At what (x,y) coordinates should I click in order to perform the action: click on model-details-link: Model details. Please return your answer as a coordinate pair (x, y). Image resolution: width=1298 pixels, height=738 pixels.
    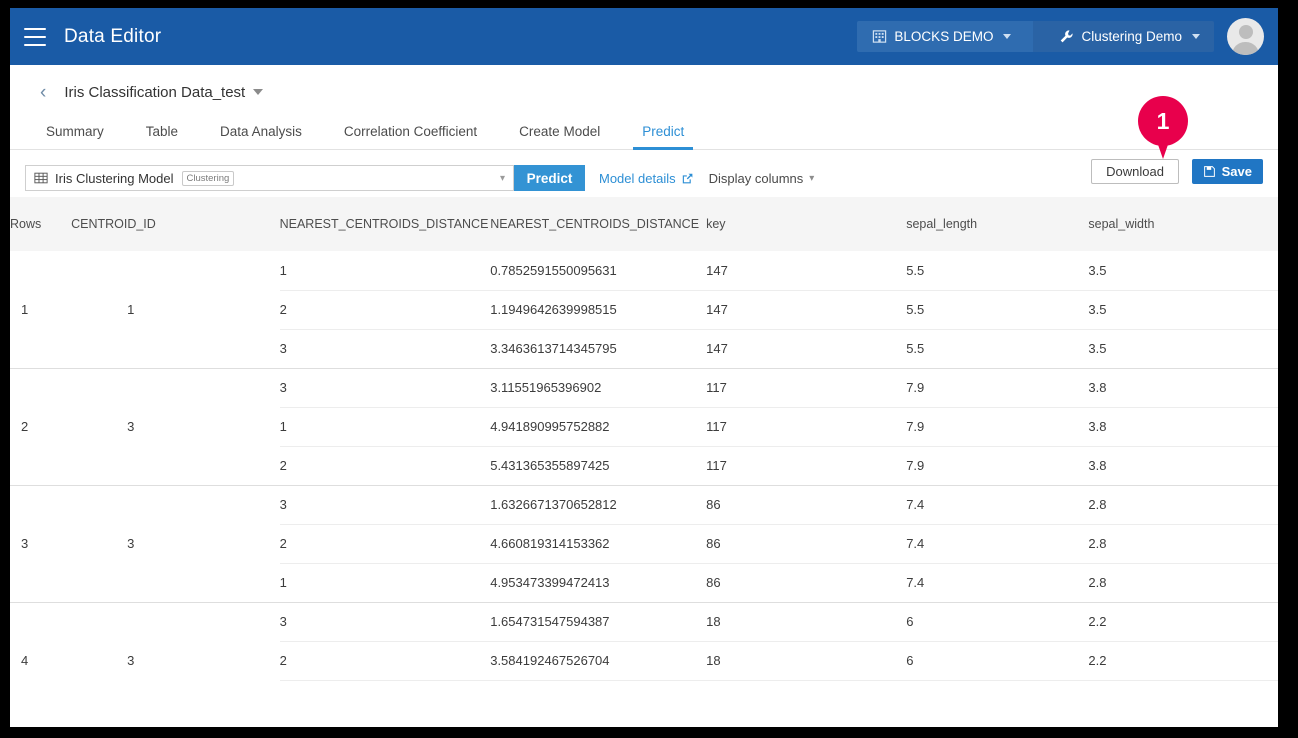
    Looking at the image, I should click on (646, 178).